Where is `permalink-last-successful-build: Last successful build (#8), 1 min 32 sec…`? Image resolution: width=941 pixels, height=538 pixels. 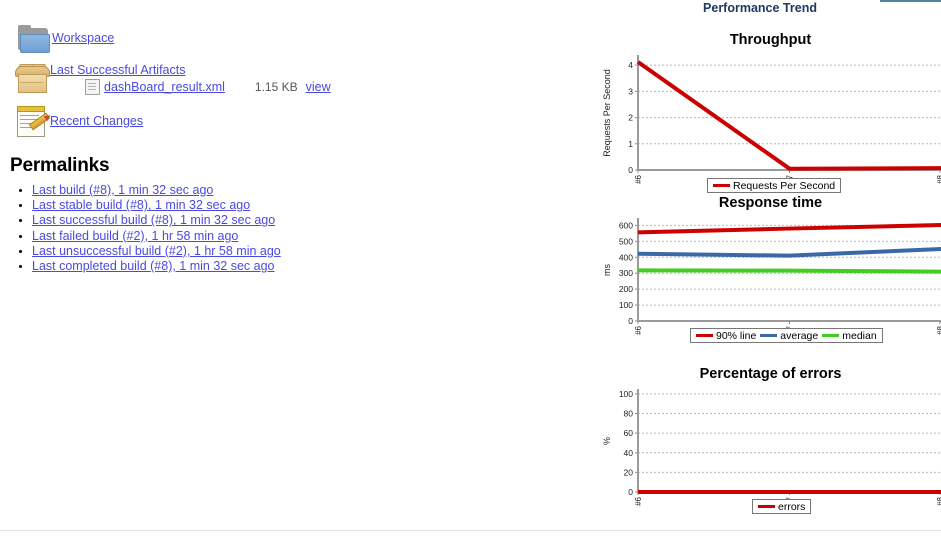 permalink-last-successful-build: Last successful build (#8), 1 min 32 sec… is located at coordinates (153, 220).